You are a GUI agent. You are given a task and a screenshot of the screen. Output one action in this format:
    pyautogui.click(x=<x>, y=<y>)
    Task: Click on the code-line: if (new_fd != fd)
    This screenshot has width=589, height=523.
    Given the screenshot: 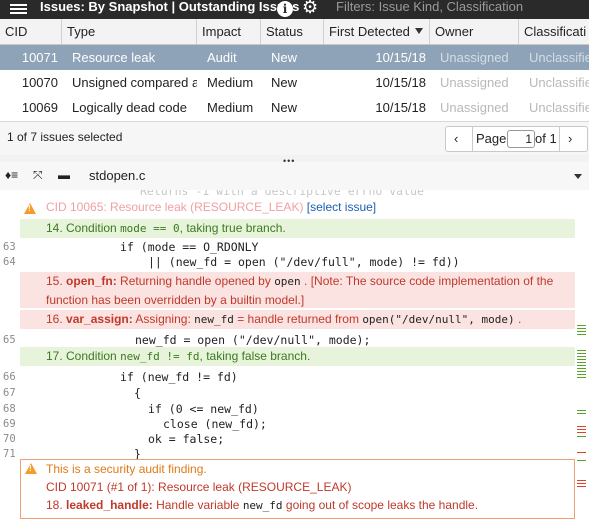 What is the action you would take?
    pyautogui.click(x=179, y=377)
    